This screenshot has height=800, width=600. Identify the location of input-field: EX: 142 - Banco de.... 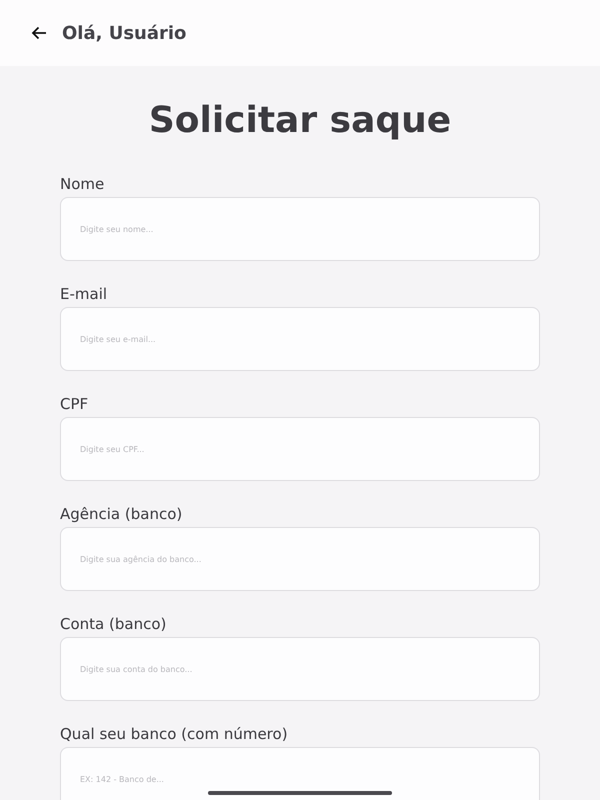
(300, 773).